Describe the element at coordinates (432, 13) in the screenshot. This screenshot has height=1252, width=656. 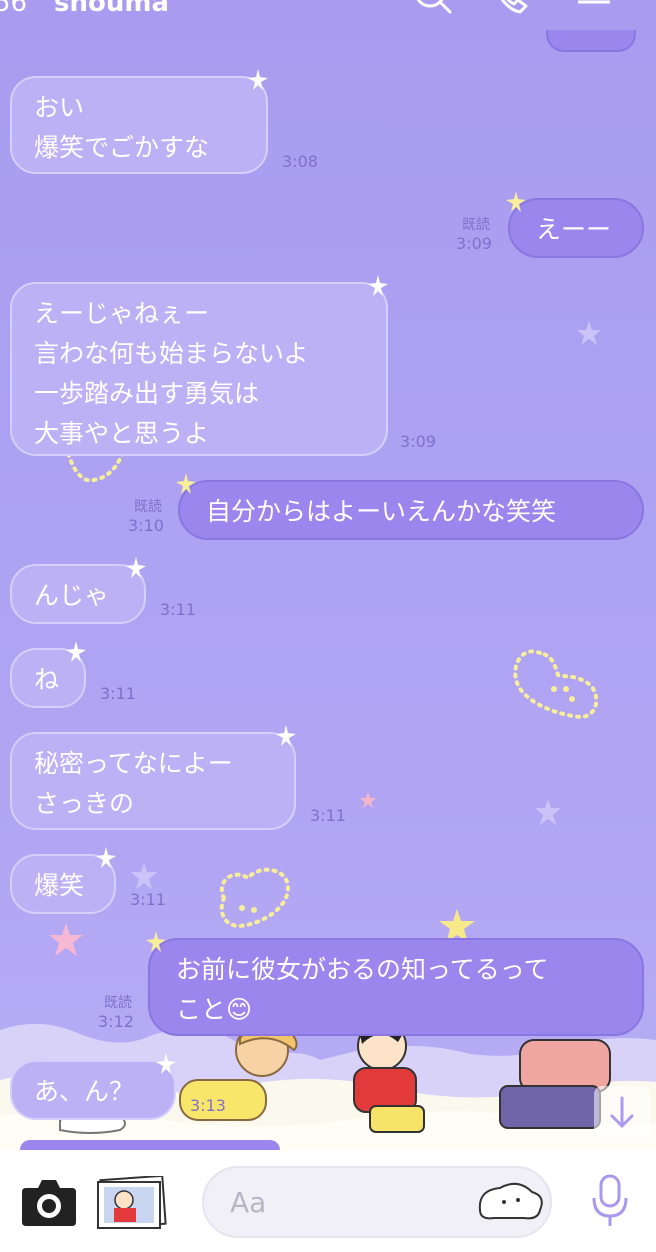
I see `search-icon` at that location.